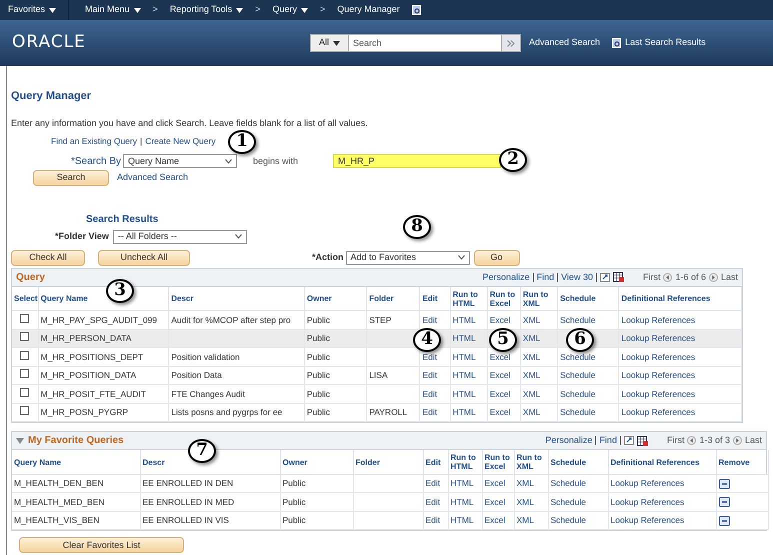  Describe the element at coordinates (20, 441) in the screenshot. I see `collapse-icon` at that location.